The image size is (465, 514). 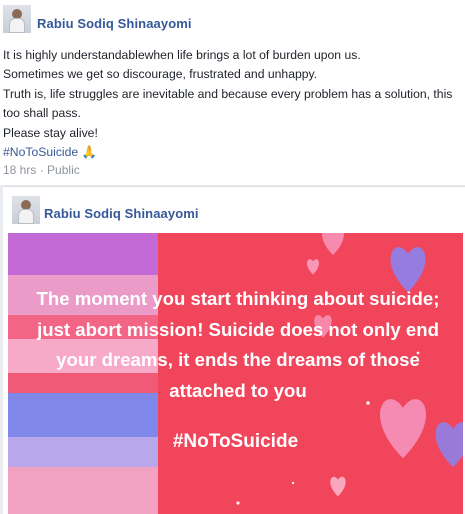 I want to click on post-meta: 18 hrs · Public, so click(x=41, y=170).